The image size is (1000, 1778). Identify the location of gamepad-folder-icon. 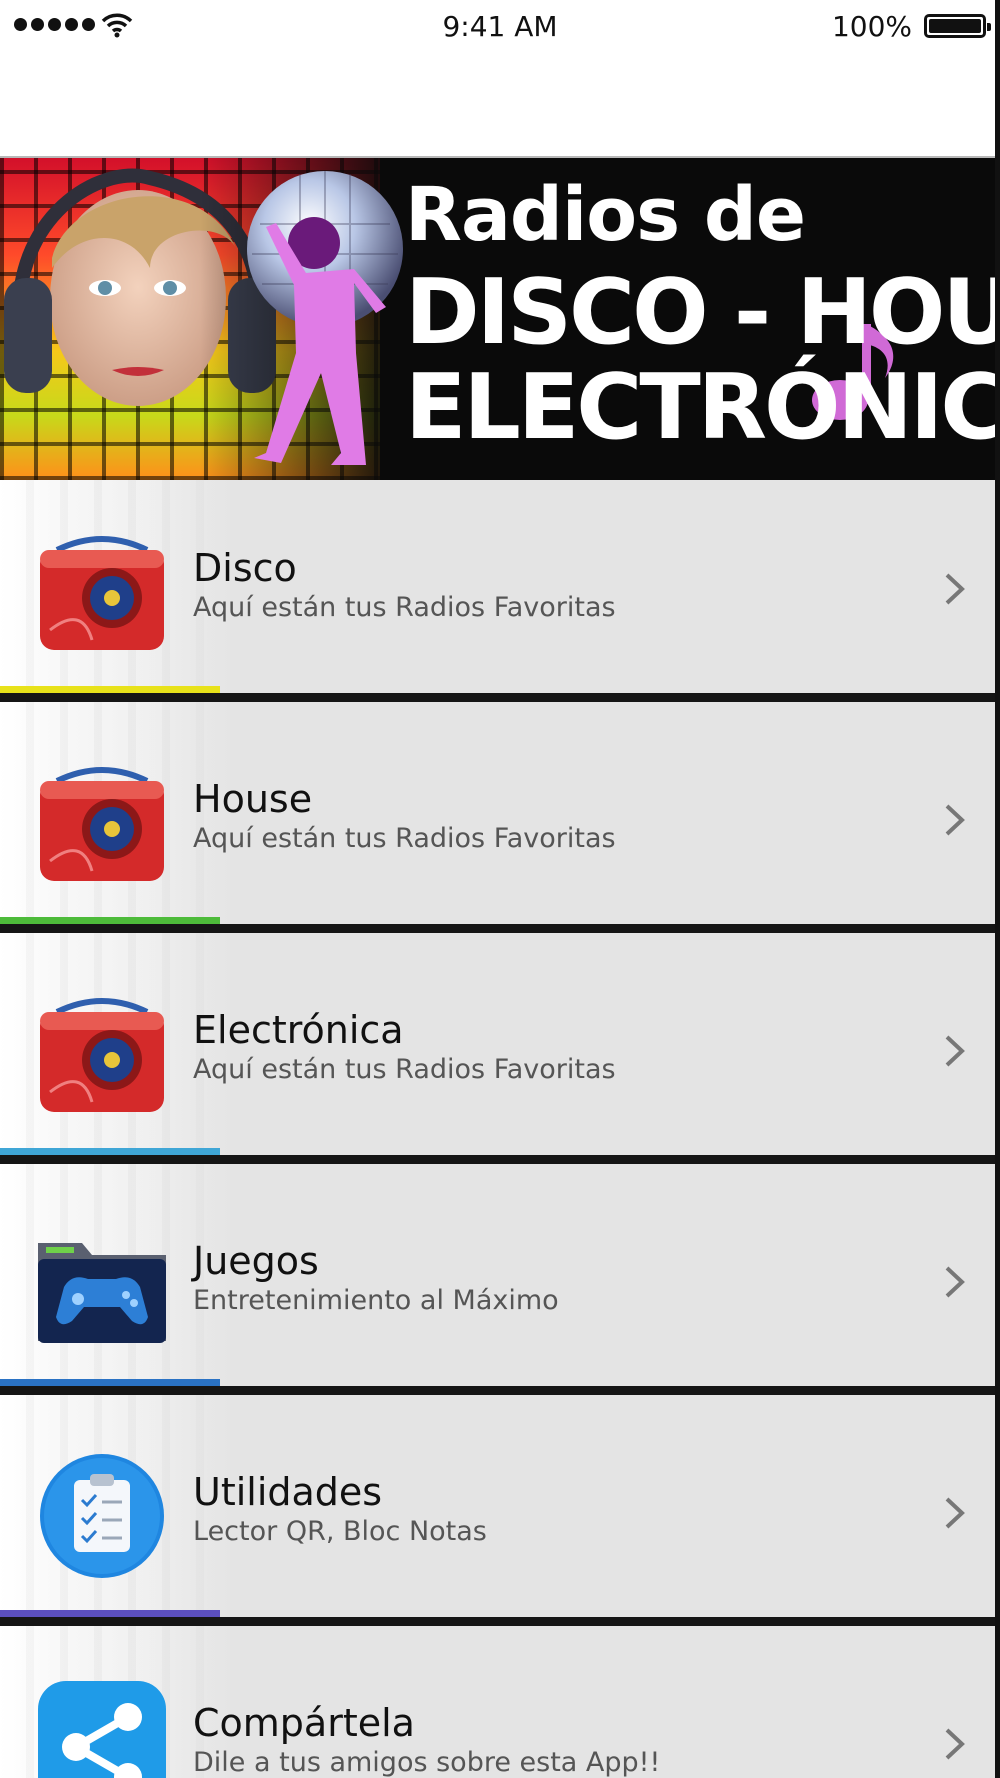
(102, 1293).